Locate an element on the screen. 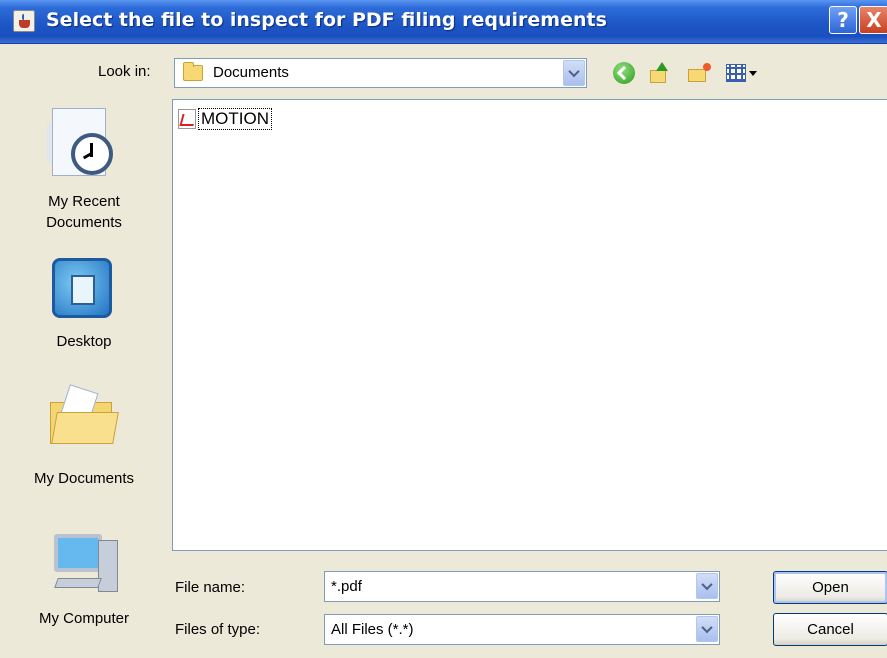 The image size is (887, 658). files-of-type-value: All Files (*.*) is located at coordinates (372, 629).